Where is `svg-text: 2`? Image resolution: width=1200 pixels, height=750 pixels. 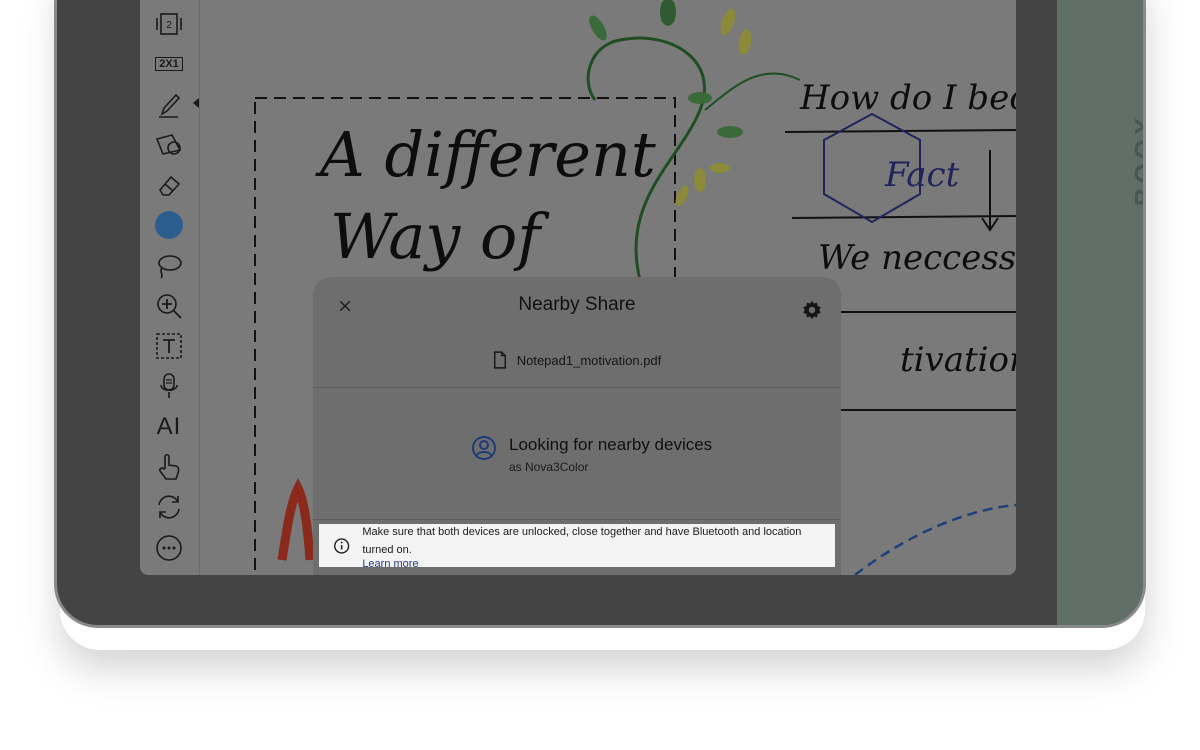 svg-text: 2 is located at coordinates (169, 25).